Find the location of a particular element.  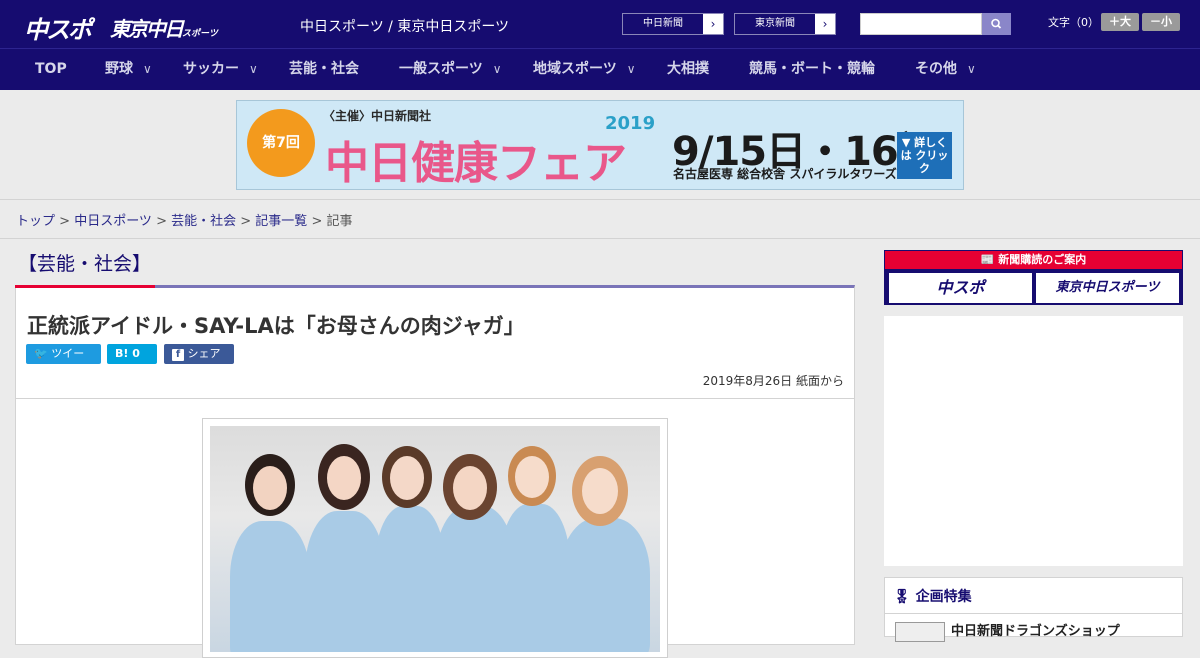

feature-thumbnail is located at coordinates (920, 632).